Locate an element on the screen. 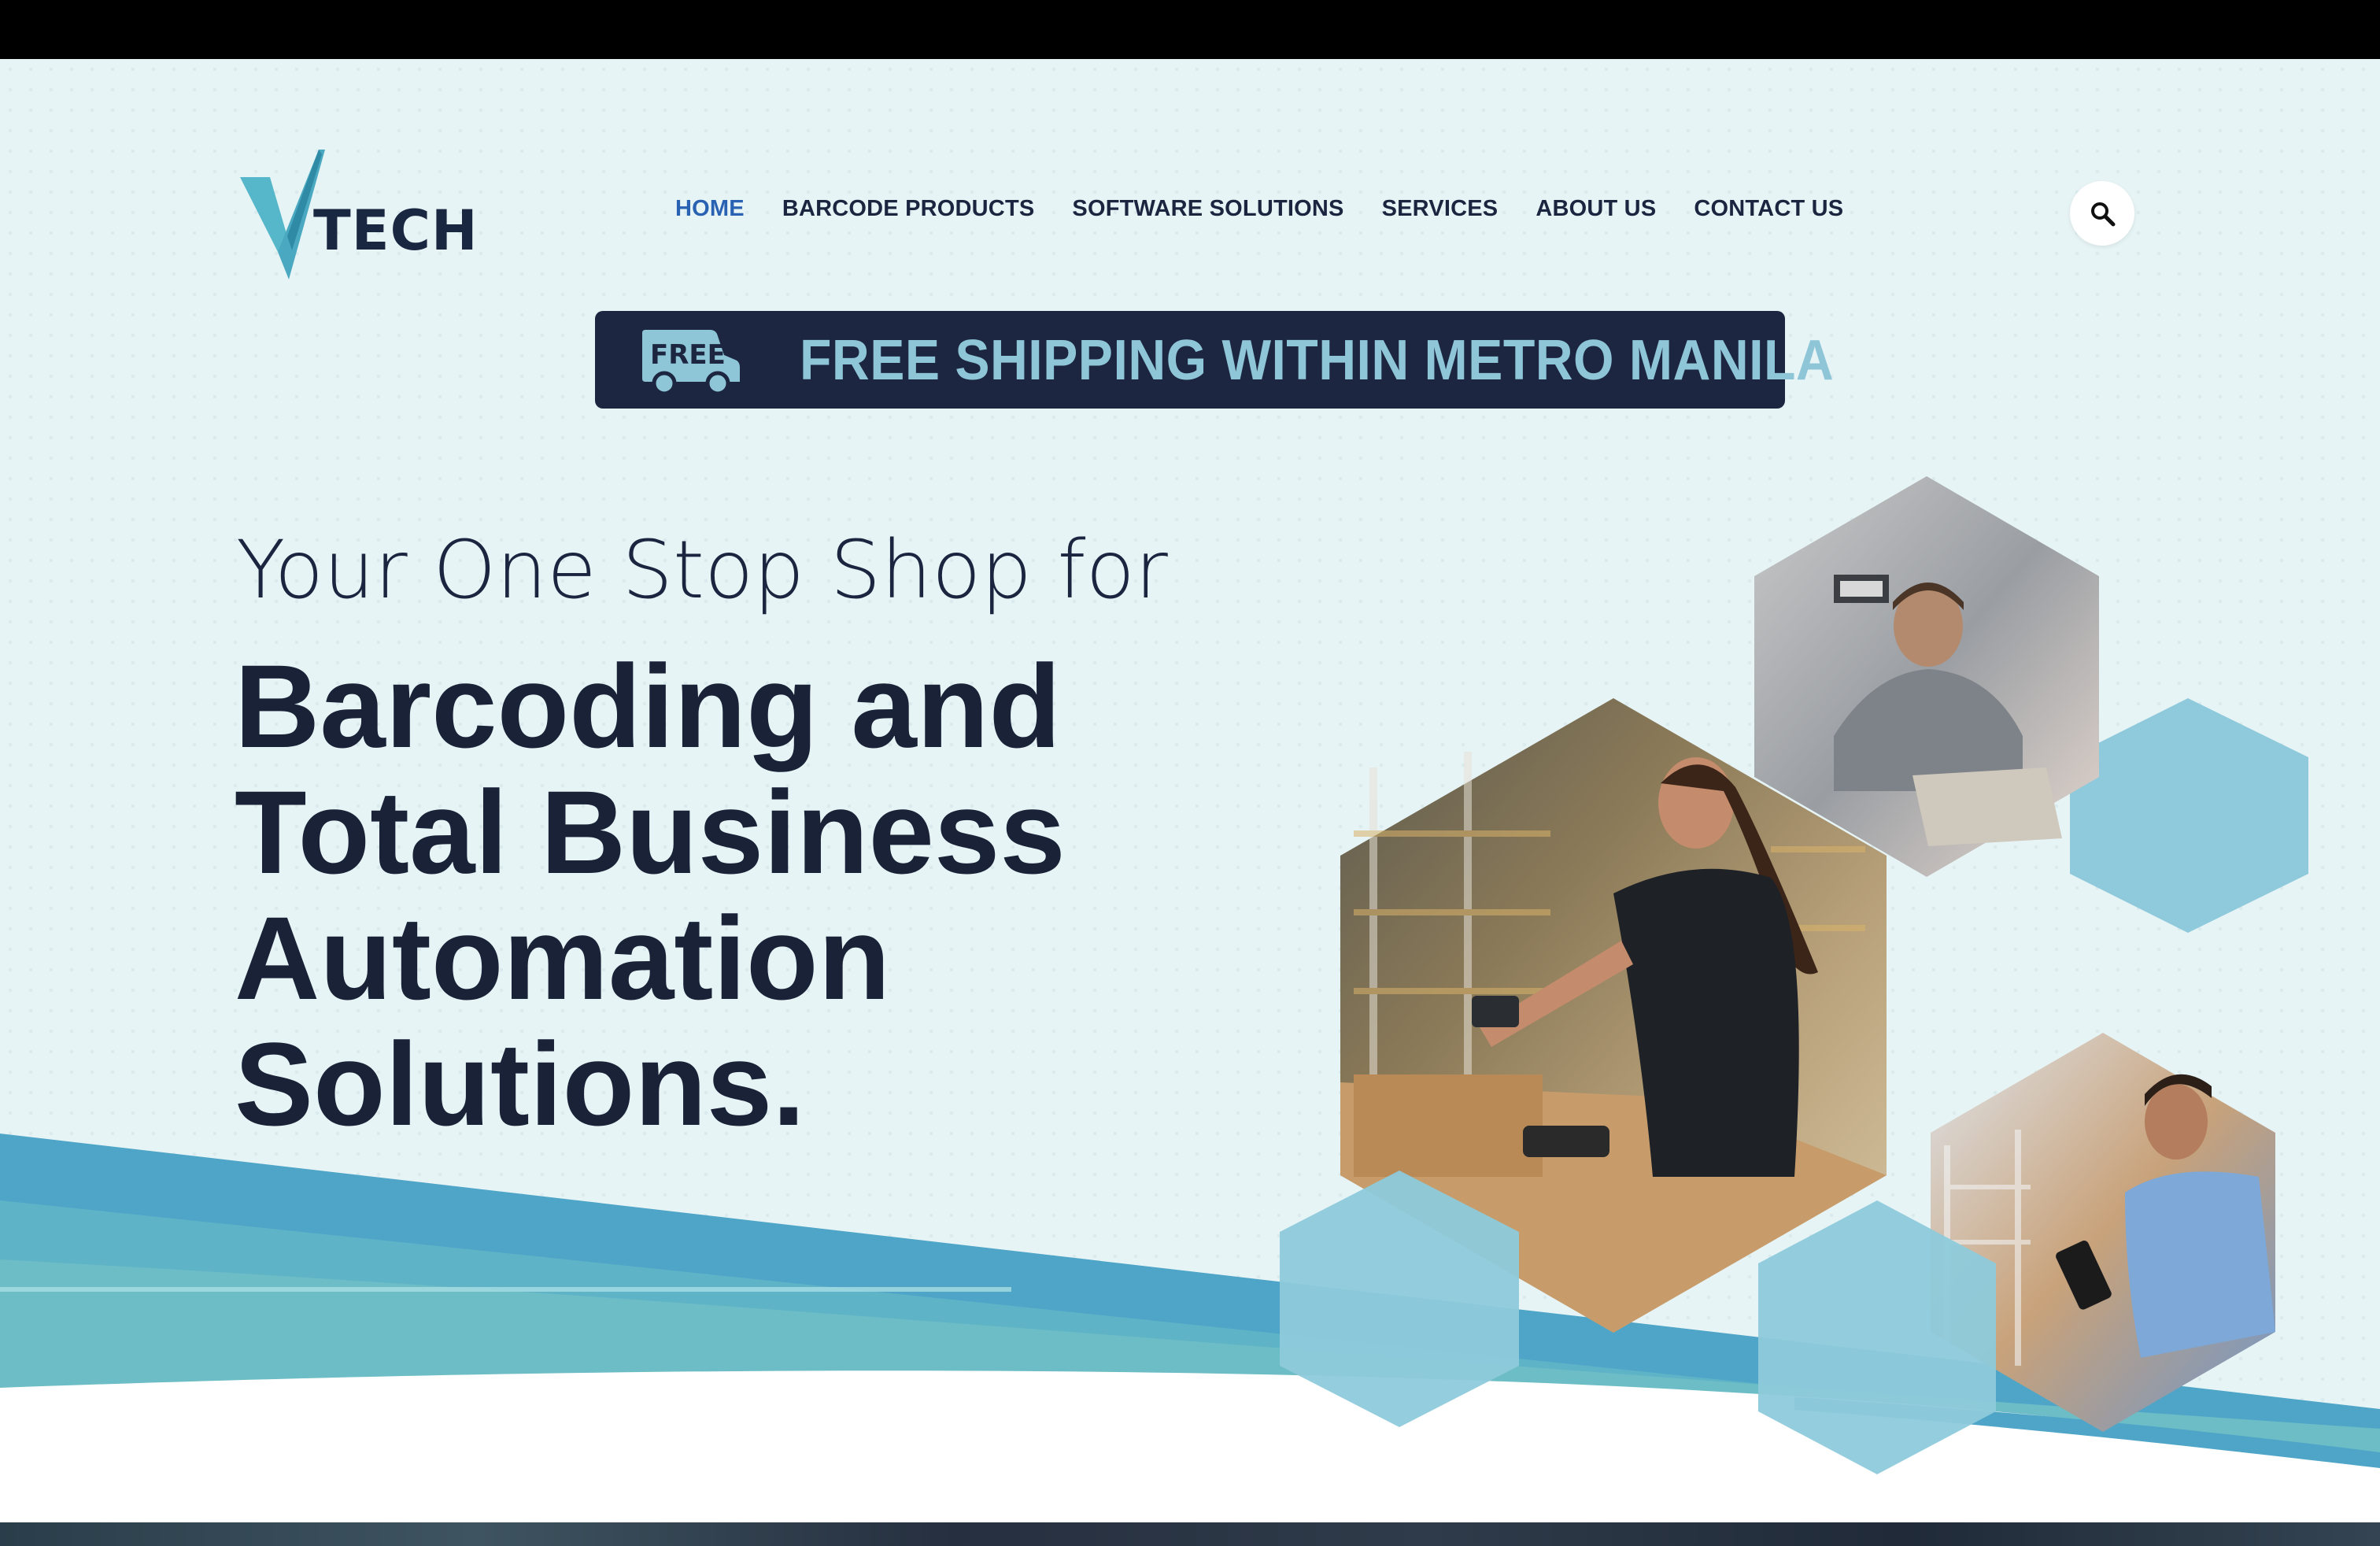  decor-hexagon-right is located at coordinates (2189, 815).